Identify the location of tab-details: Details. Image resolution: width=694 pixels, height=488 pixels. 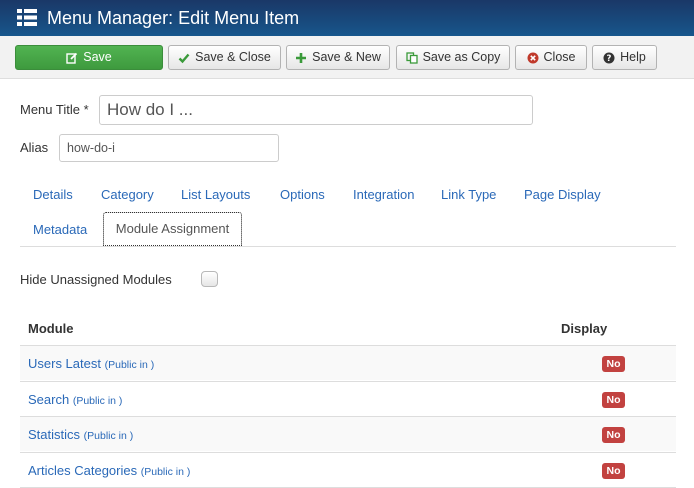
(53, 194).